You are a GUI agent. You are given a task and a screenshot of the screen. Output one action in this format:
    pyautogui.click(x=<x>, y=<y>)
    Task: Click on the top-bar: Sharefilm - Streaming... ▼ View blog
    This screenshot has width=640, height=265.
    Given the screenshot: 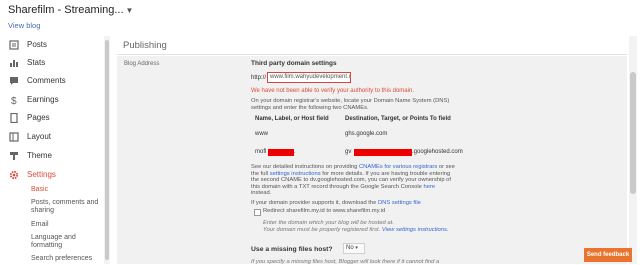 What is the action you would take?
    pyautogui.click(x=320, y=18)
    